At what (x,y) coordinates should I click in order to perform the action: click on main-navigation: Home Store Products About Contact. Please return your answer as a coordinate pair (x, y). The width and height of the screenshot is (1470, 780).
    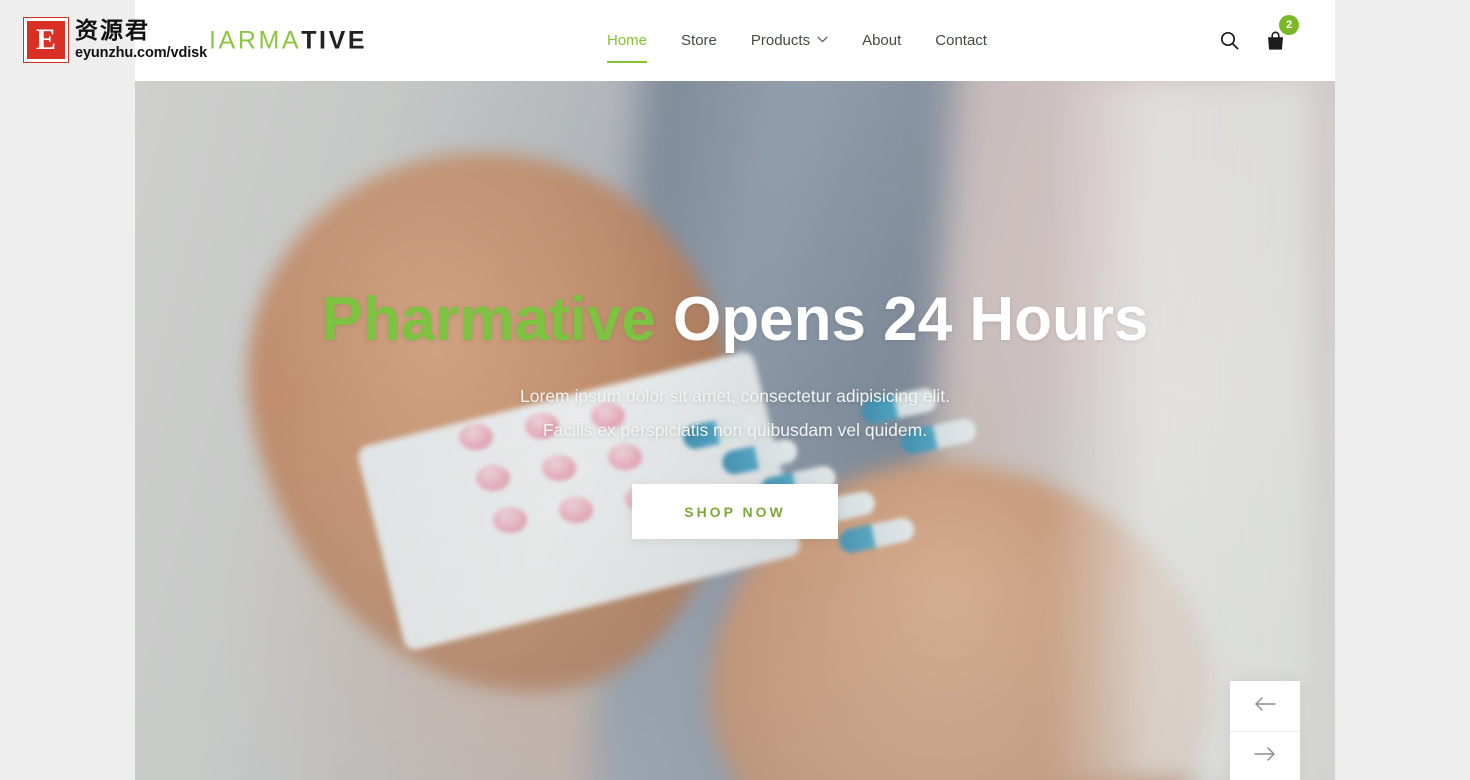
    Looking at the image, I should click on (797, 40).